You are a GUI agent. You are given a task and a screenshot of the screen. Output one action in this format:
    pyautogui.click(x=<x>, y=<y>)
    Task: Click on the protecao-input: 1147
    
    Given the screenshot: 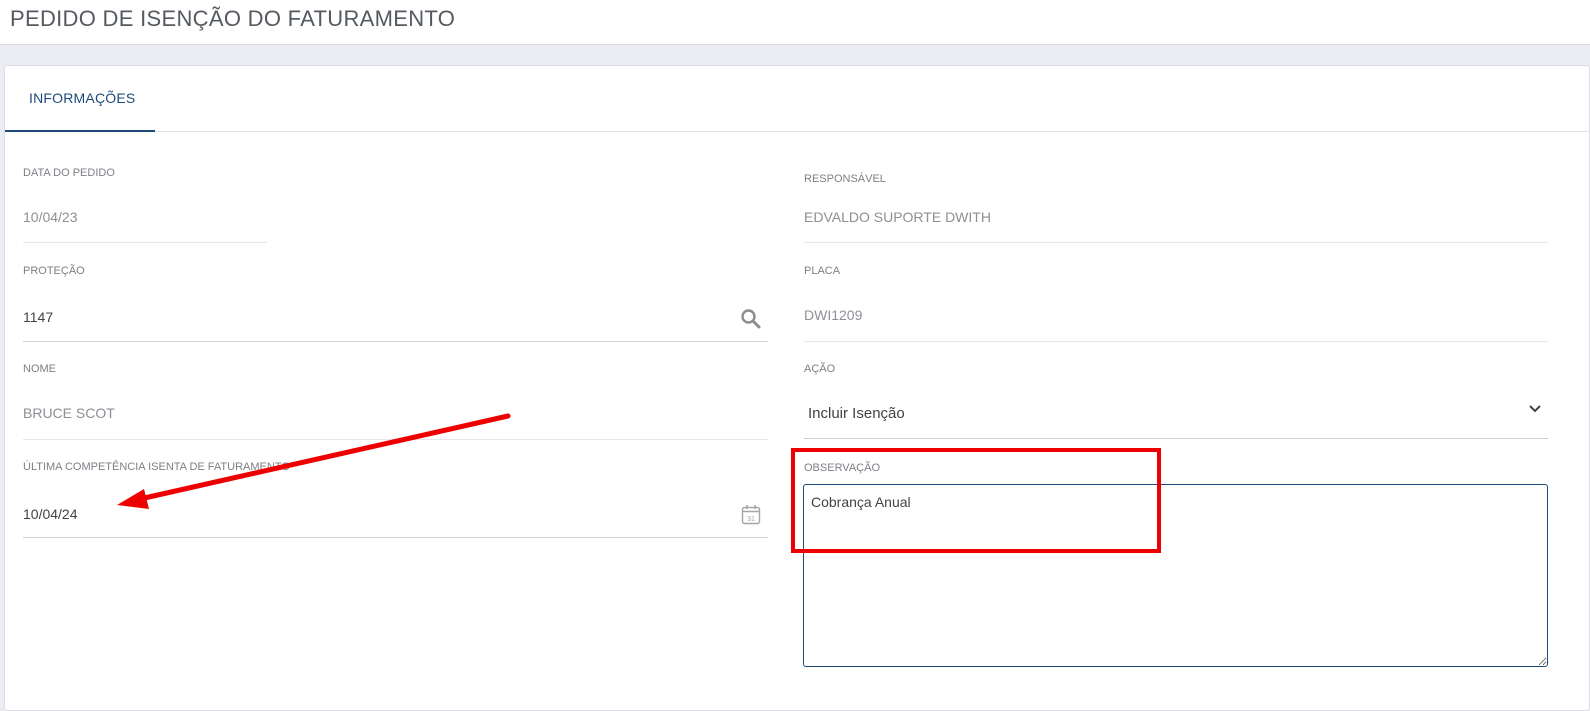 What is the action you would take?
    pyautogui.click(x=38, y=317)
    